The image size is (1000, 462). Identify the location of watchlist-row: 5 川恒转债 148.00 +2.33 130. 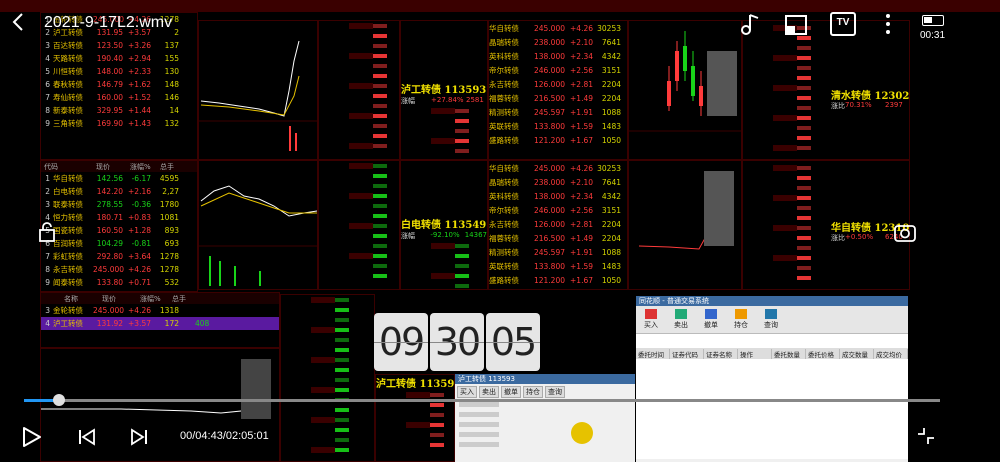
(119, 71).